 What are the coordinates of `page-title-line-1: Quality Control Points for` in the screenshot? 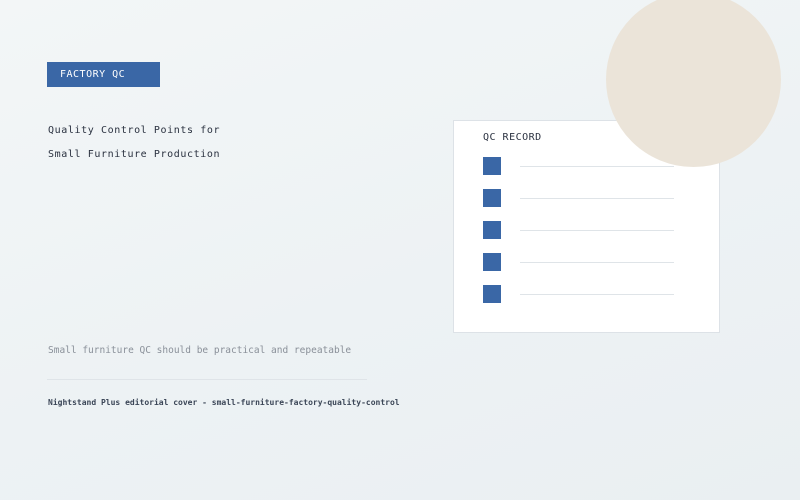 It's located at (134, 130).